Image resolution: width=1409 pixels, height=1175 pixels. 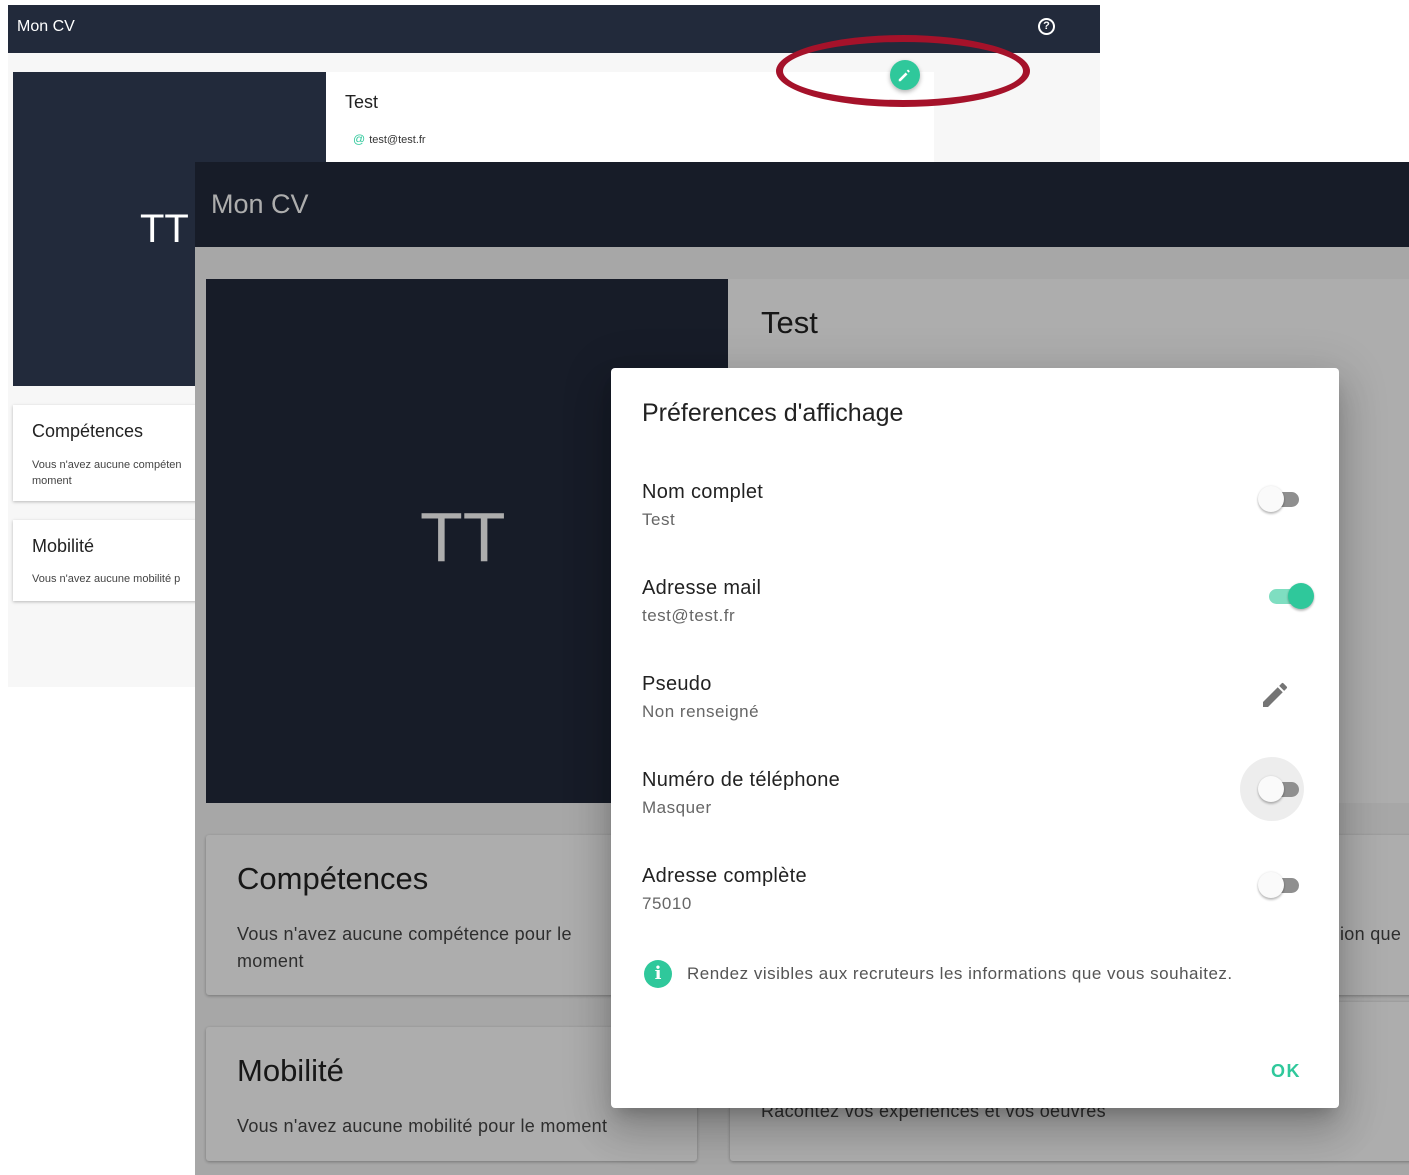 I want to click on profile-email-row: @ test@test.fr, so click(x=389, y=139).